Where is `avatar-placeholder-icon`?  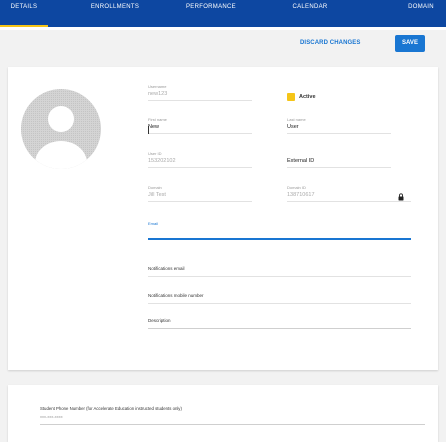
avatar-placeholder-icon is located at coordinates (61, 129).